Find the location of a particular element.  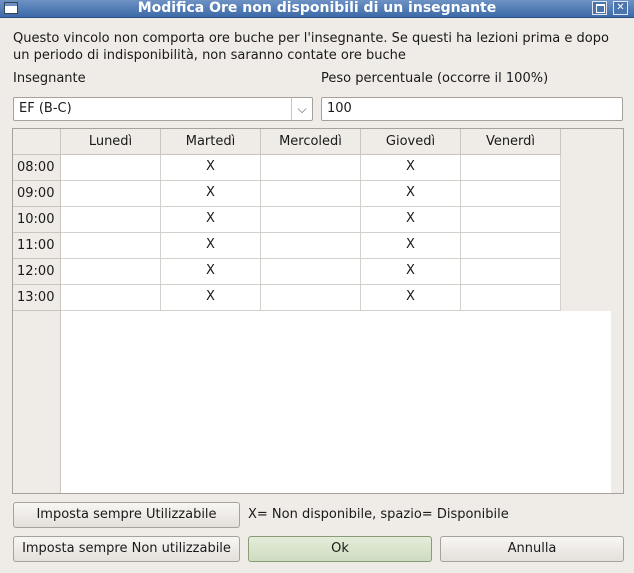

ok-button: Ok is located at coordinates (340, 549).